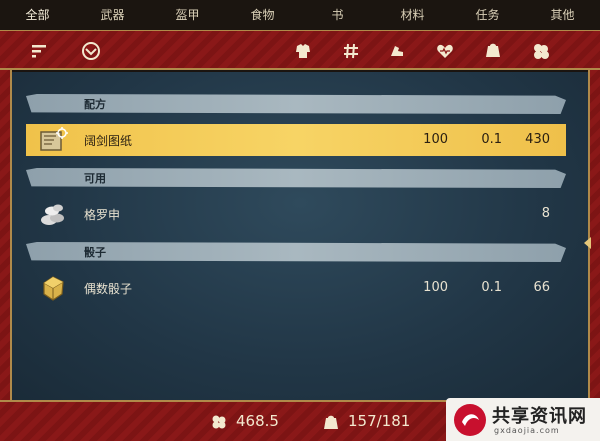 The height and width of the screenshot is (441, 600). Describe the element at coordinates (108, 289) in the screenshot. I see `item-name: 偶数骰子` at that location.